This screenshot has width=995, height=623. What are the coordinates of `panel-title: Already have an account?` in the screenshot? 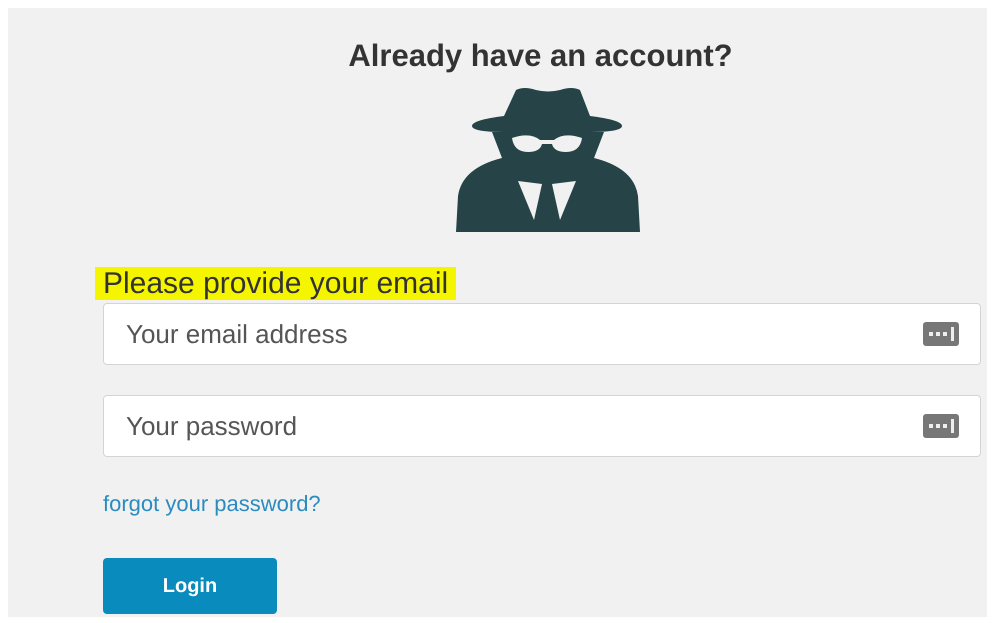 It's located at (540, 56).